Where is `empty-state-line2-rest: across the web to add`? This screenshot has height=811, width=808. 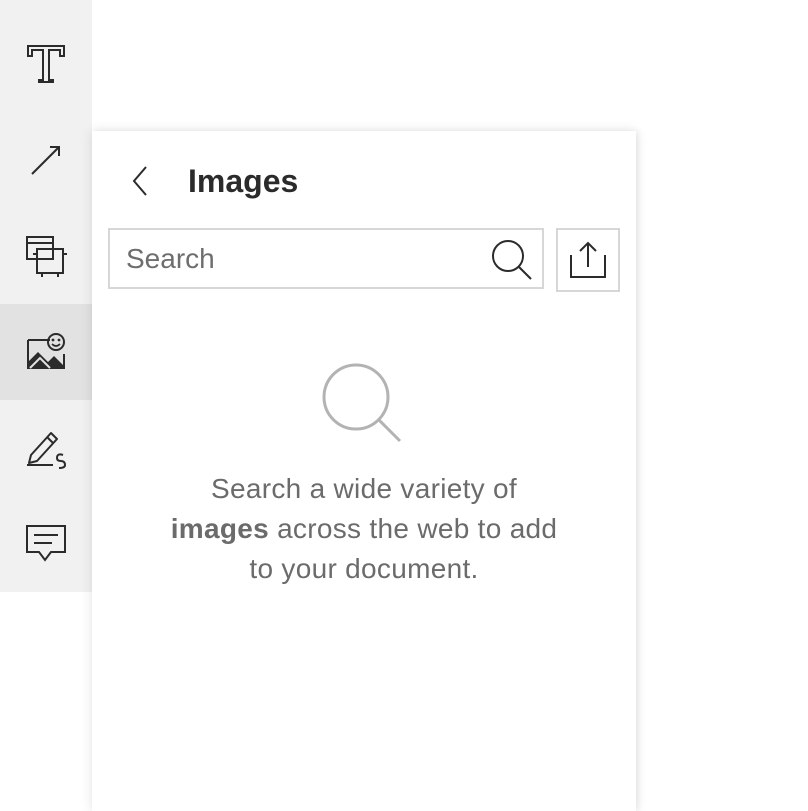
empty-state-line2-rest: across the web to add is located at coordinates (413, 528).